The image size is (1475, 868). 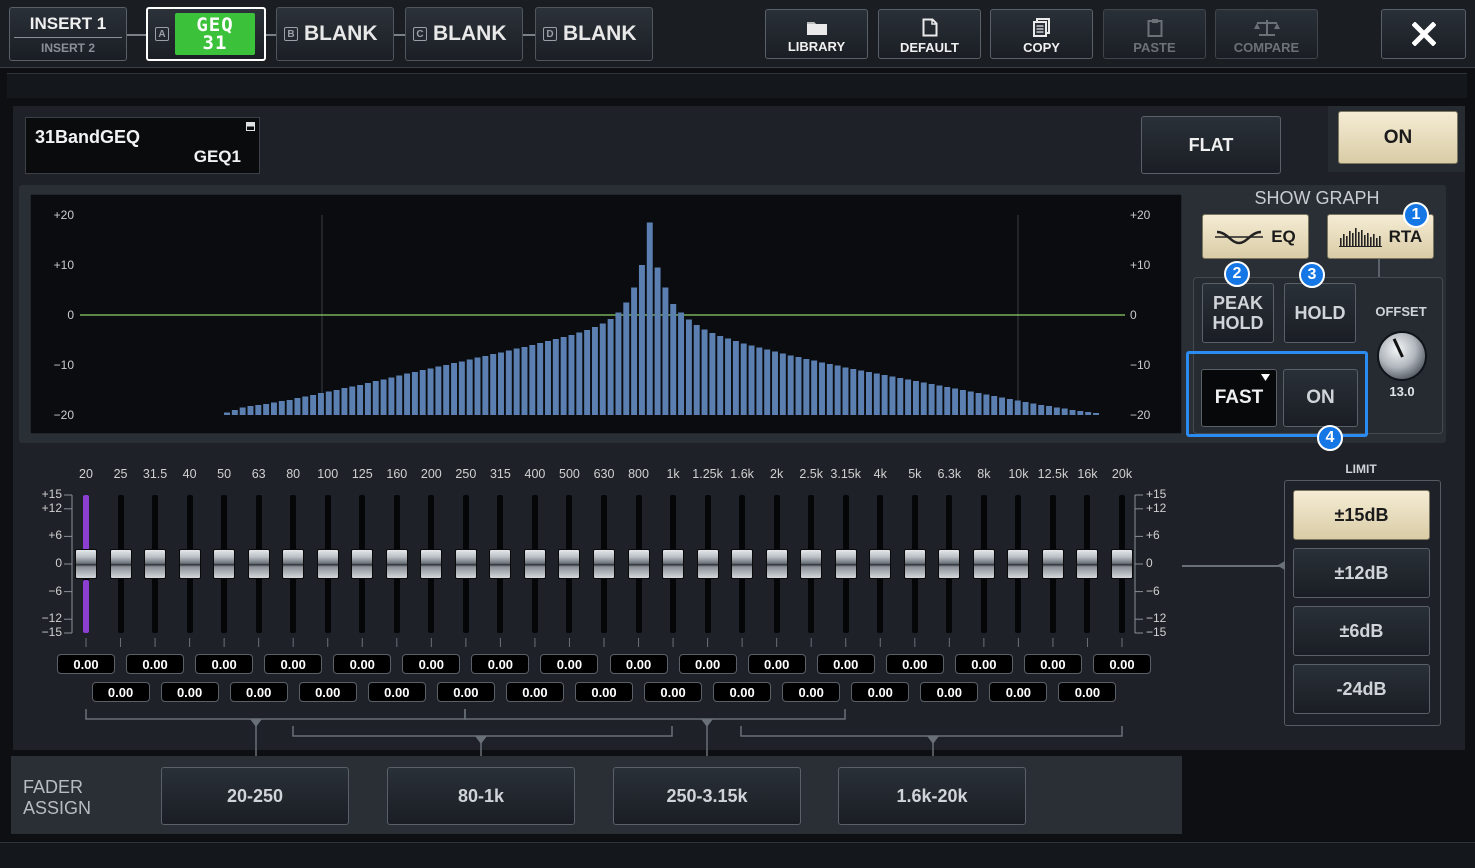 What do you see at coordinates (1398, 348) in the screenshot?
I see `offset-knob-pointer` at bounding box center [1398, 348].